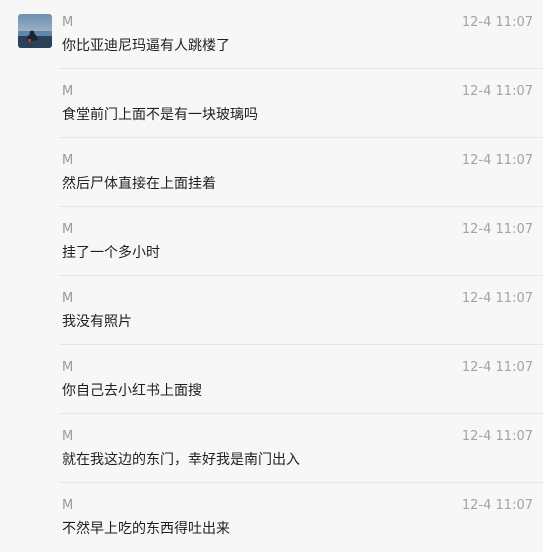 This screenshot has width=543, height=552. I want to click on message-text: 食堂前门上面不是有一块玻璃吗, so click(160, 115).